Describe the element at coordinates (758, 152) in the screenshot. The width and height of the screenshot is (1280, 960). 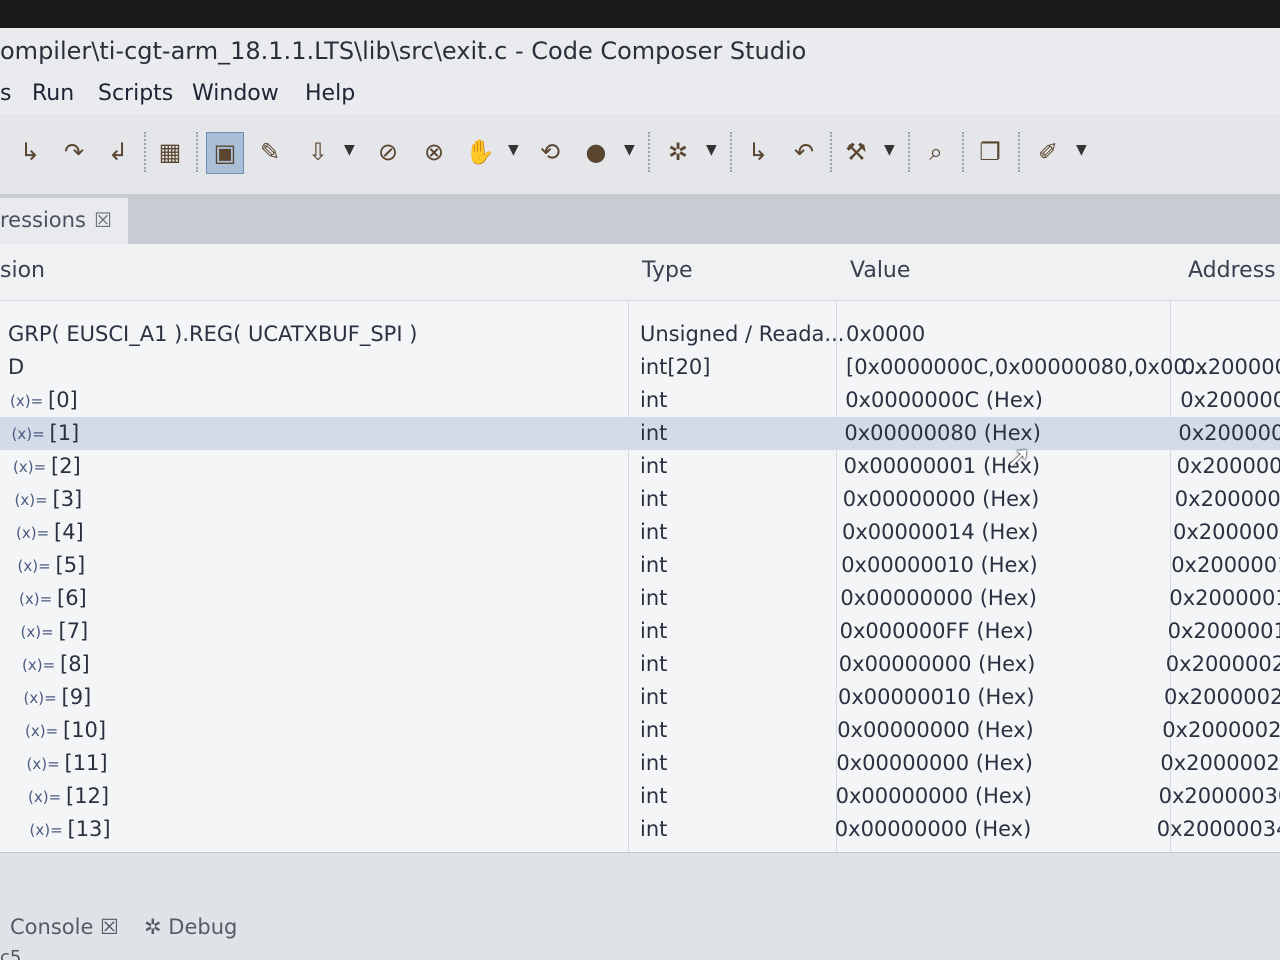
I see `step-icon: ↳` at that location.